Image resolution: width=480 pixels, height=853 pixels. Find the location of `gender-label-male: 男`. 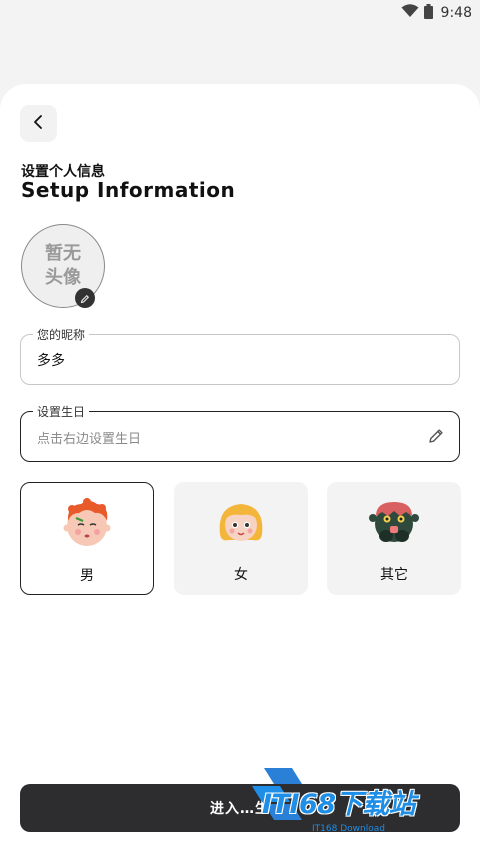

gender-label-male: 男 is located at coordinates (87, 576).